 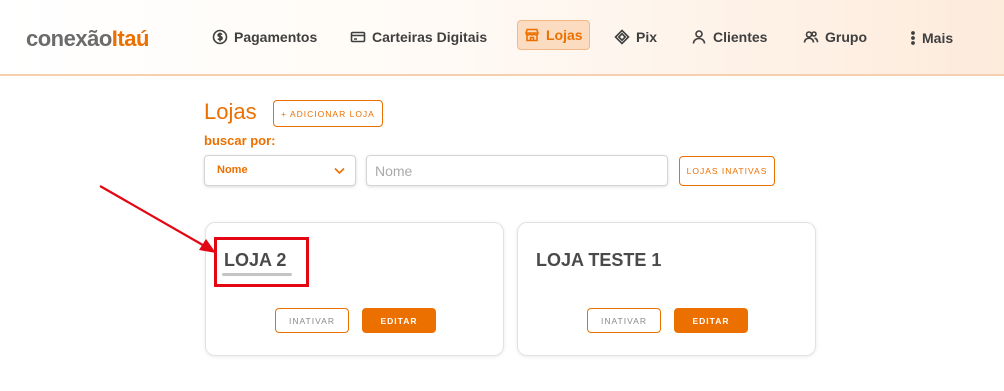 What do you see at coordinates (727, 171) in the screenshot?
I see `inactive-stores-button: LOJAS INATIVAS` at bounding box center [727, 171].